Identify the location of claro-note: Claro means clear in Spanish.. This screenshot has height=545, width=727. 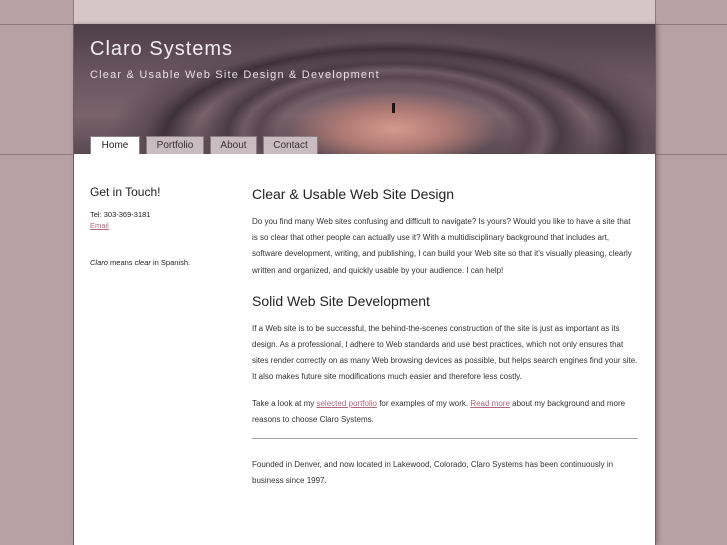
(160, 262).